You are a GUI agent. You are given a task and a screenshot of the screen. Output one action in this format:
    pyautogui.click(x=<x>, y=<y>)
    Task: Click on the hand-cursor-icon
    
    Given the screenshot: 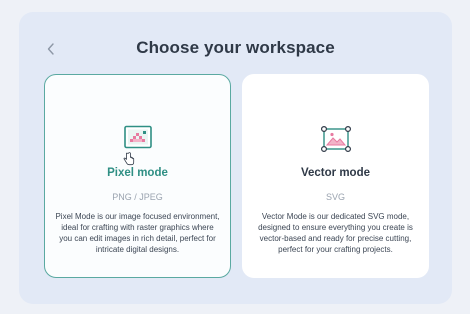 What is the action you would take?
    pyautogui.click(x=129, y=159)
    